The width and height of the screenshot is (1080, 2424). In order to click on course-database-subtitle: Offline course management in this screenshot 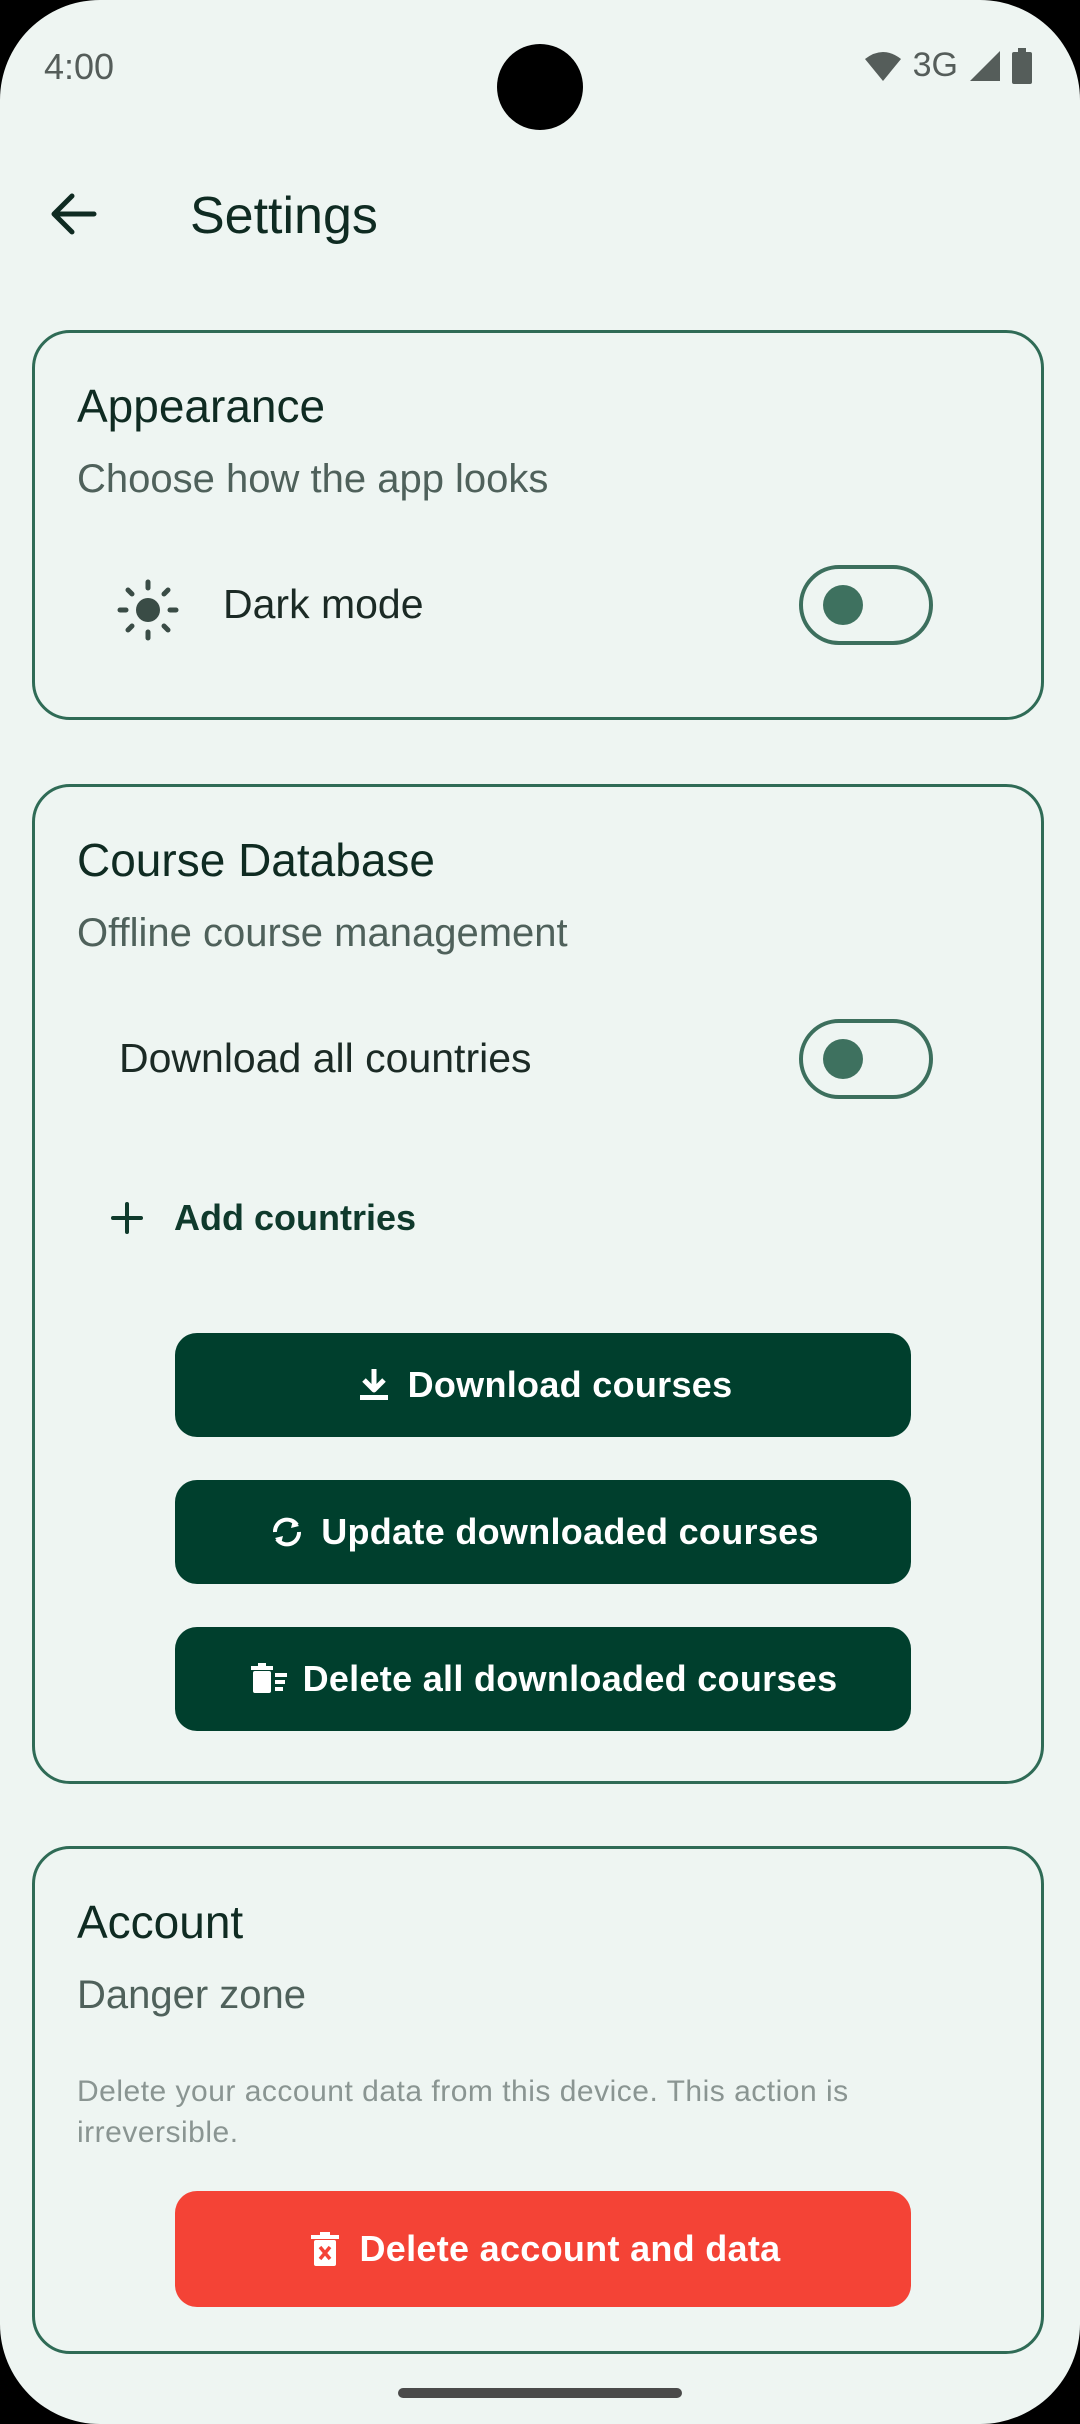, I will do `click(322, 933)`.